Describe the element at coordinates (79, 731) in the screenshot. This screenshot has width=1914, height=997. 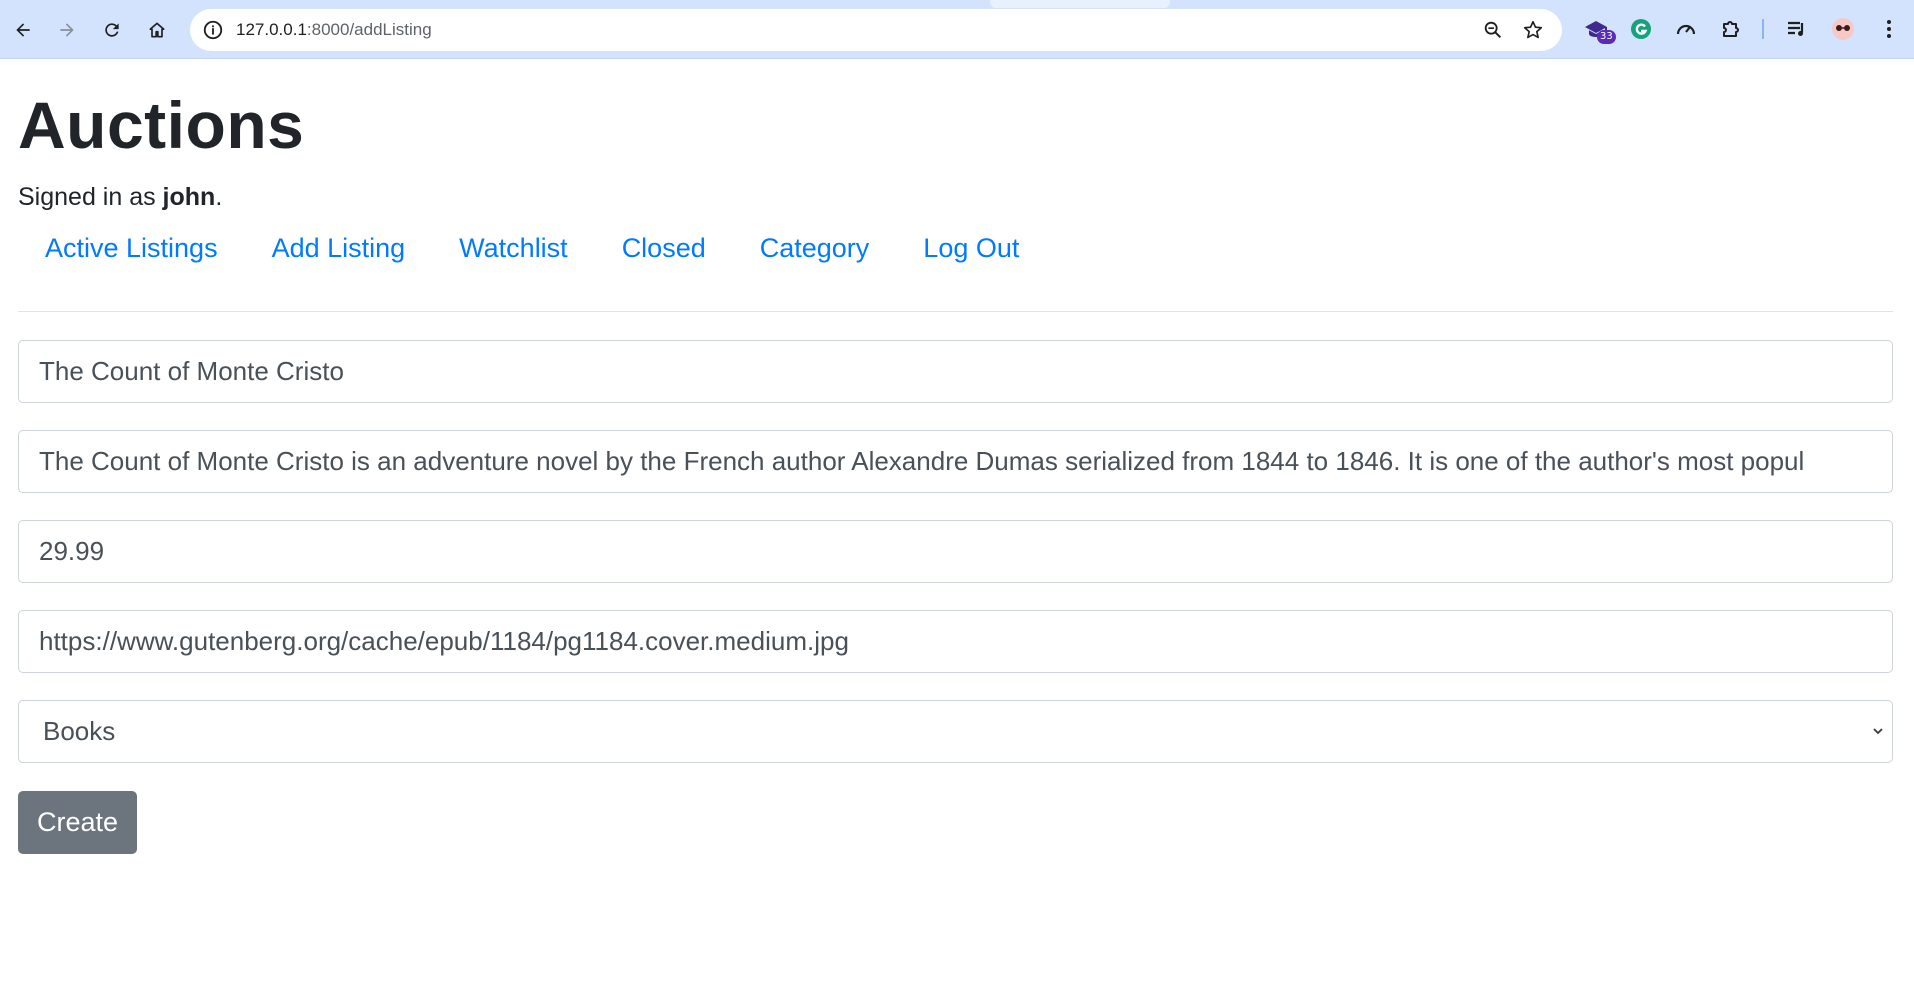
I see `category-selected-value: Books` at that location.